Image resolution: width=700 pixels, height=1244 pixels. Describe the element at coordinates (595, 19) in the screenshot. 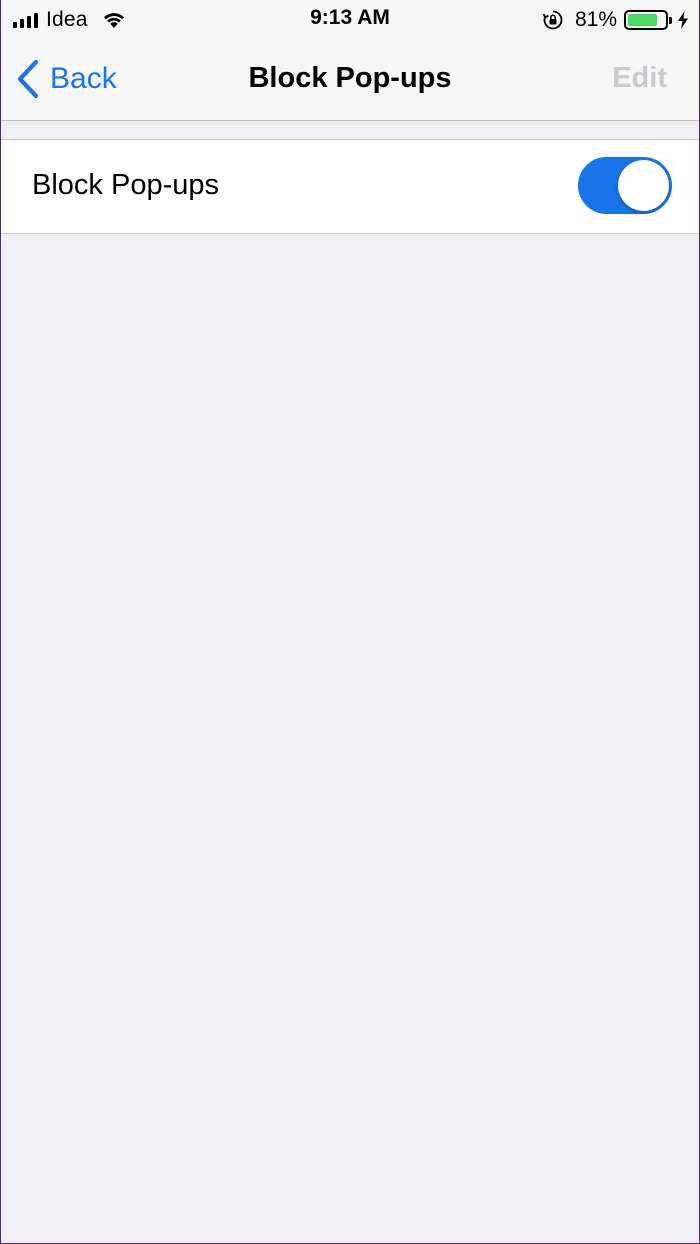

I see `battery-percentage: 81%` at that location.